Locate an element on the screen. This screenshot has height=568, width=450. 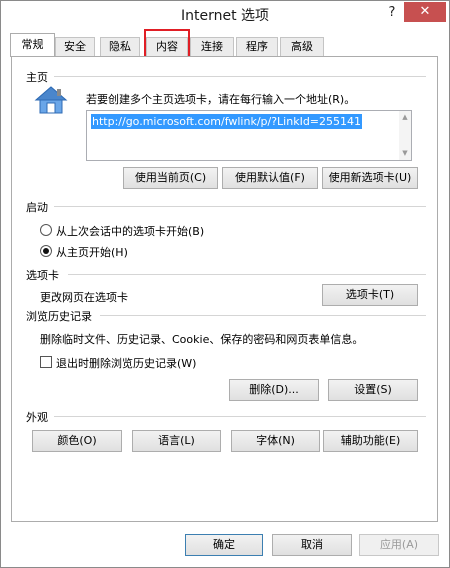
tab-security: 安全 is located at coordinates (75, 46).